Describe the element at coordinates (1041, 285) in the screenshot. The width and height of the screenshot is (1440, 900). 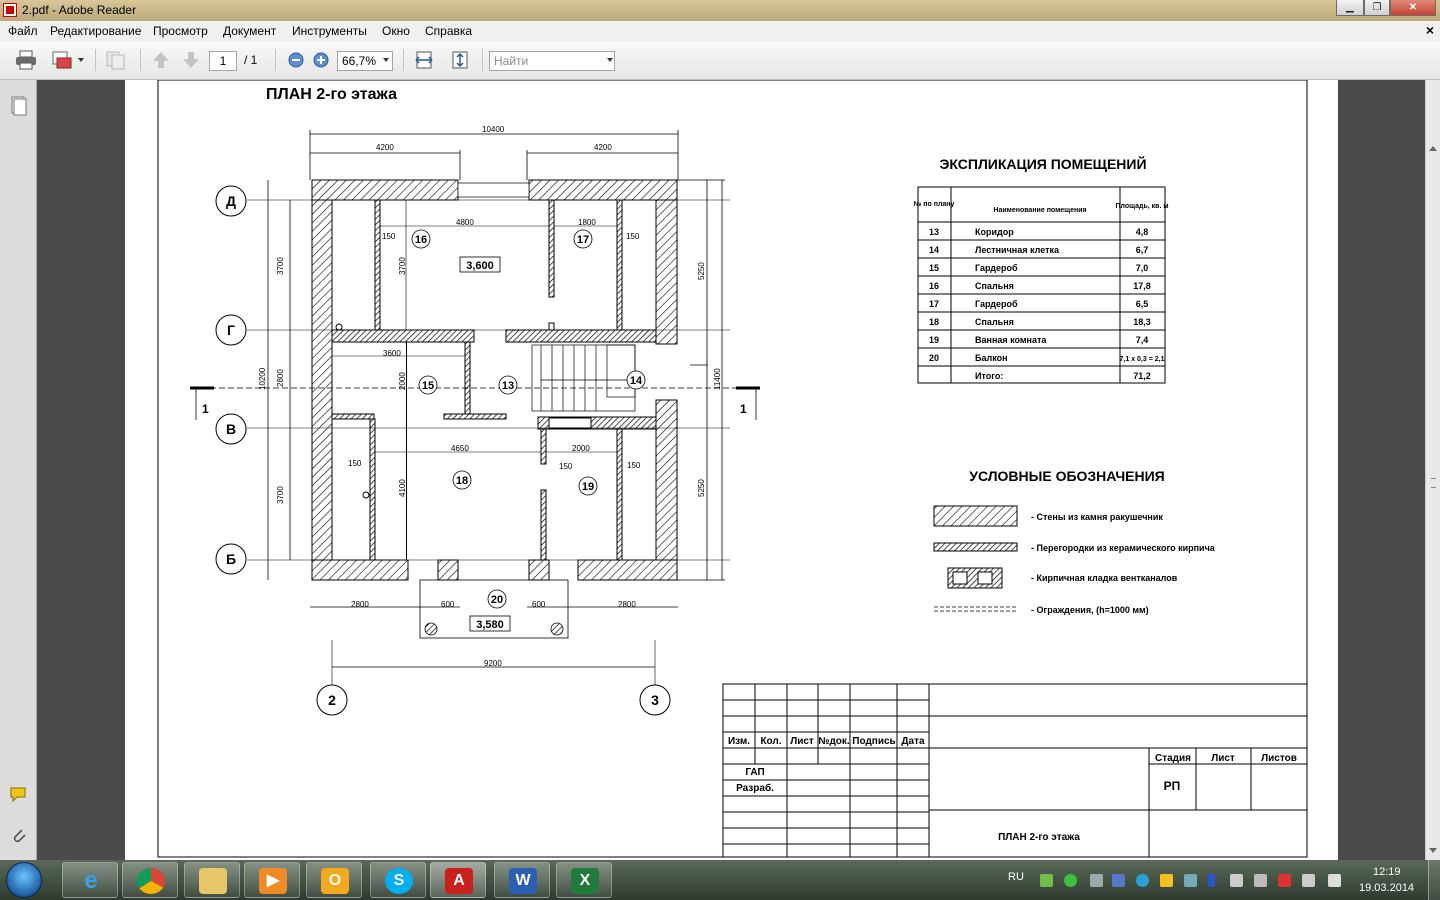
I see `explication-table` at that location.